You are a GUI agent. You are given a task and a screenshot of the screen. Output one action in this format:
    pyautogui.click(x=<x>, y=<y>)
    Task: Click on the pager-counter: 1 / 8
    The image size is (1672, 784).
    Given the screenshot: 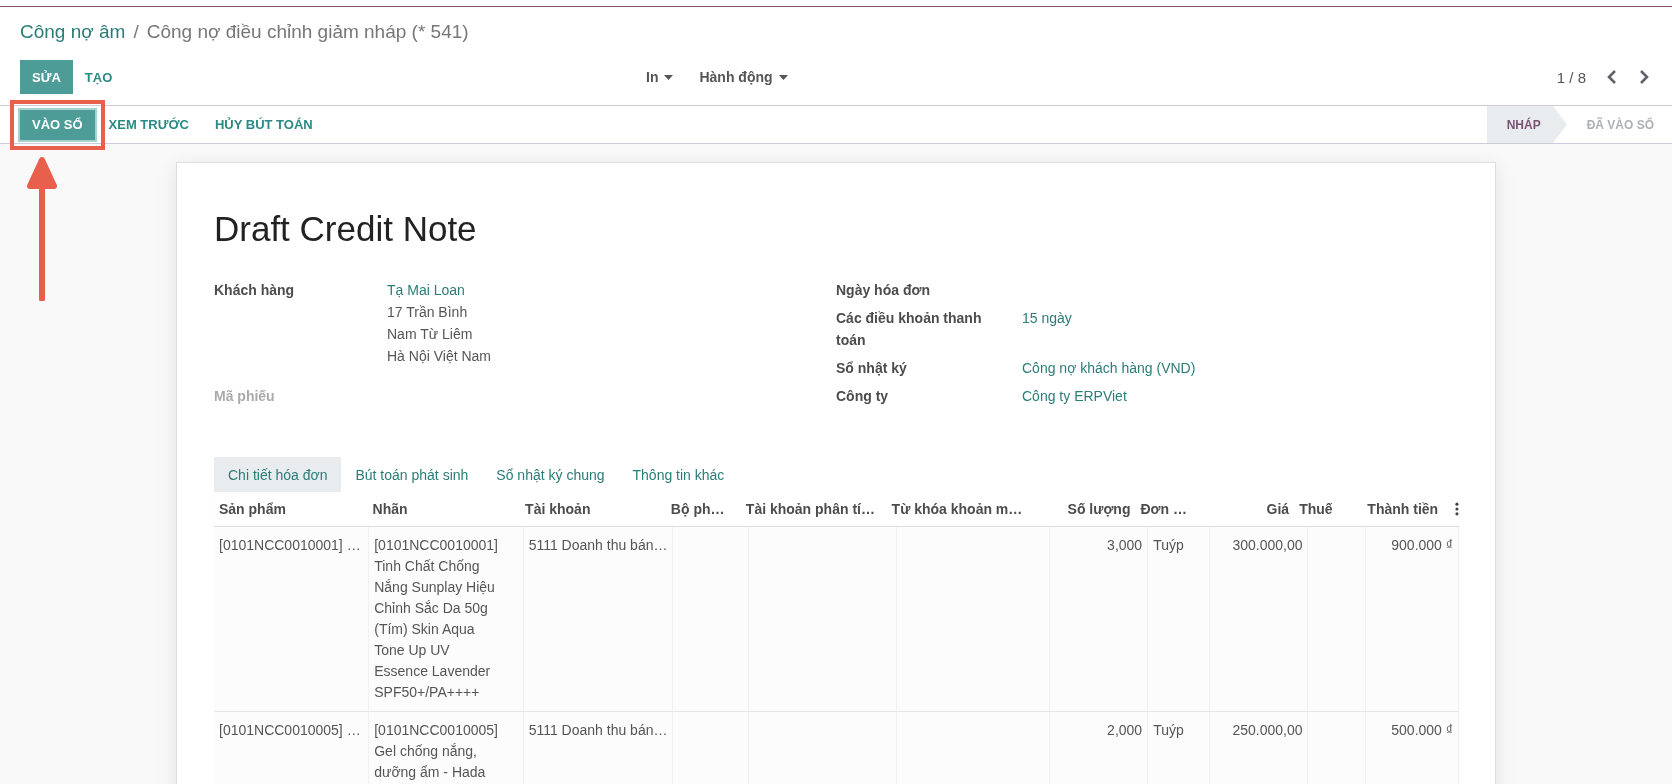 What is the action you would take?
    pyautogui.click(x=1571, y=77)
    